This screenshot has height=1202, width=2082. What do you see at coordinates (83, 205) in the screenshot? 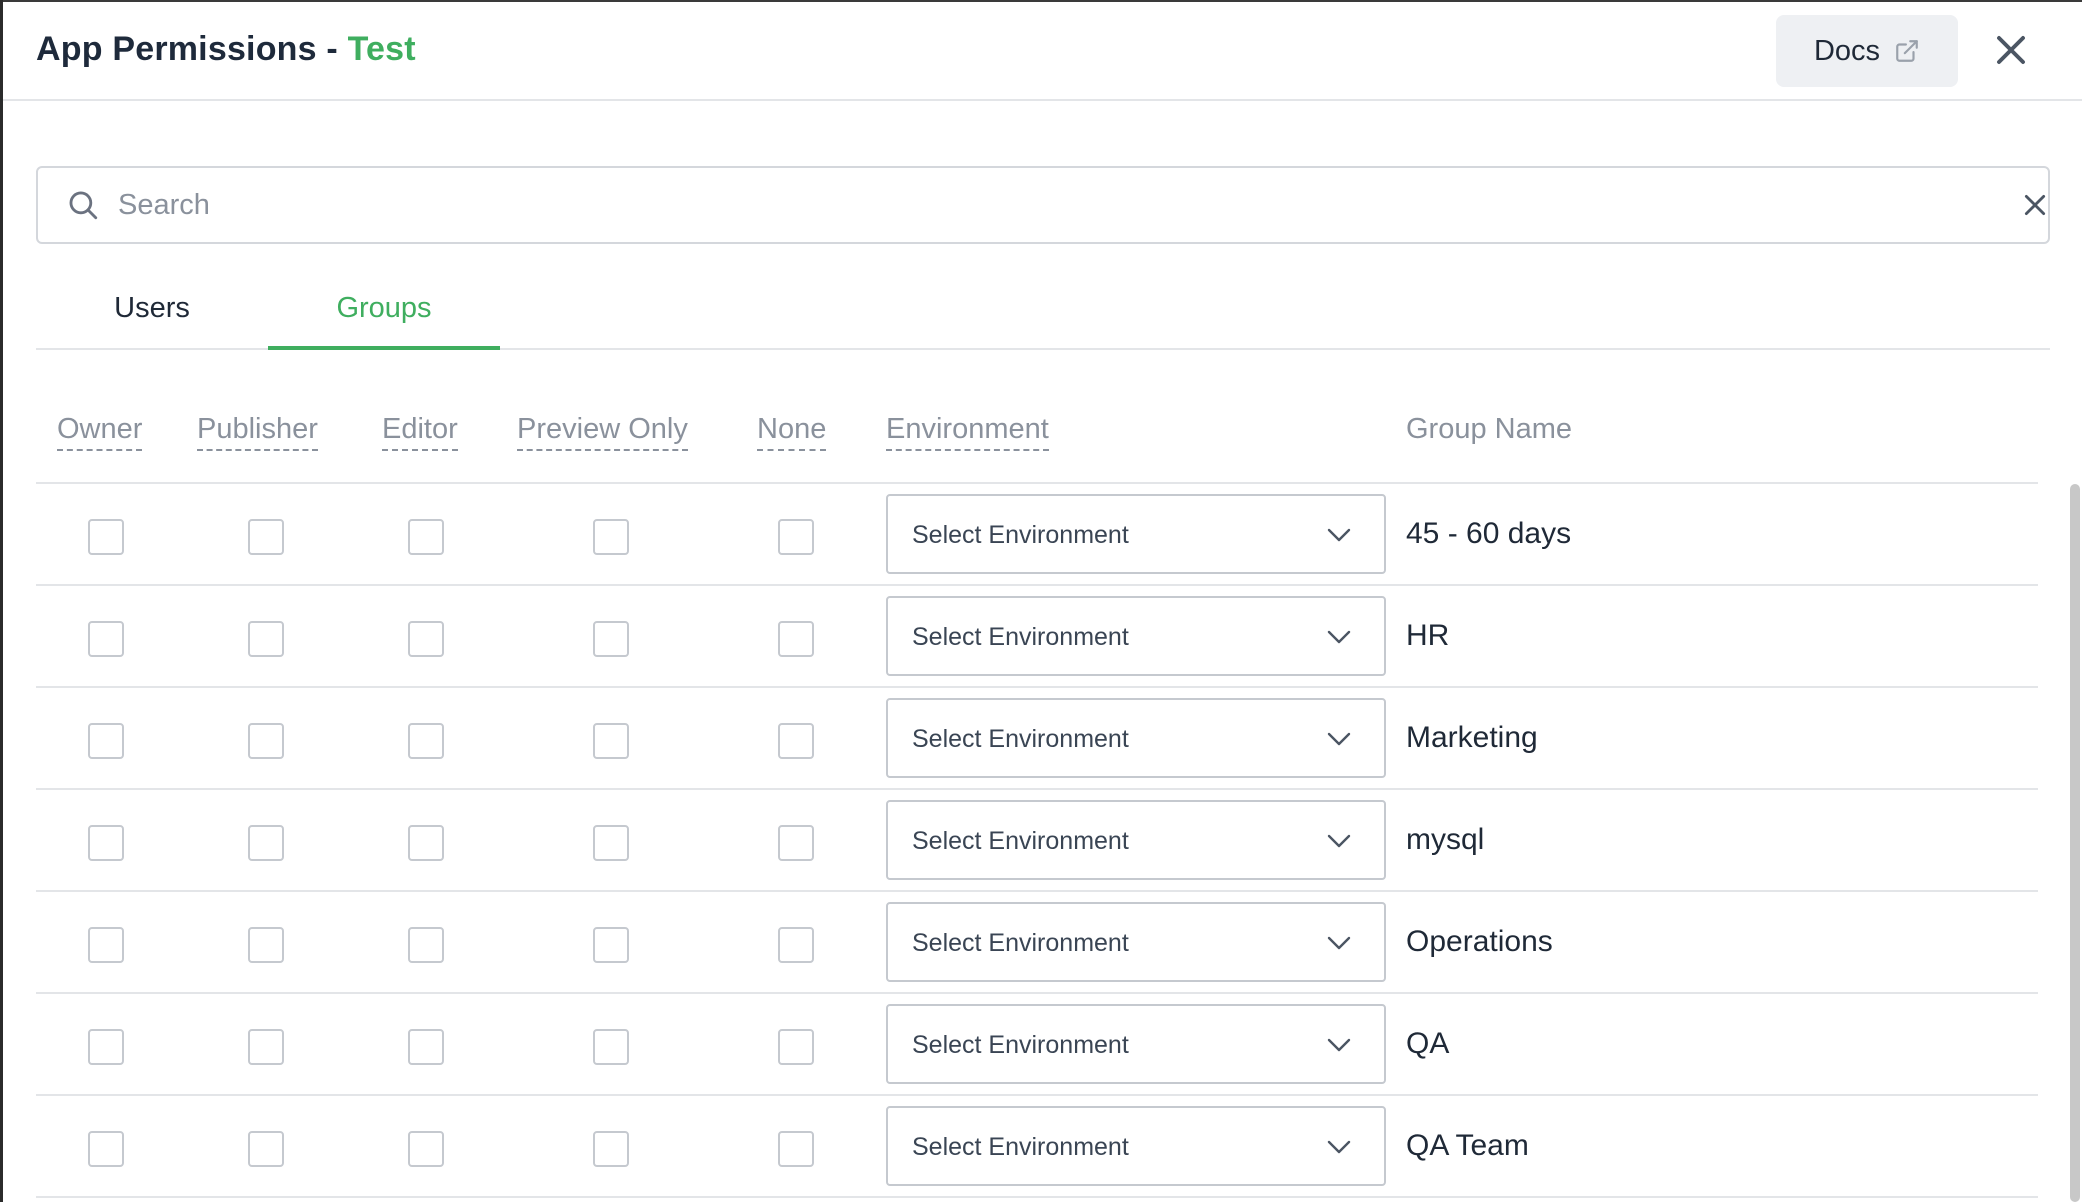
I see `search-icon` at bounding box center [83, 205].